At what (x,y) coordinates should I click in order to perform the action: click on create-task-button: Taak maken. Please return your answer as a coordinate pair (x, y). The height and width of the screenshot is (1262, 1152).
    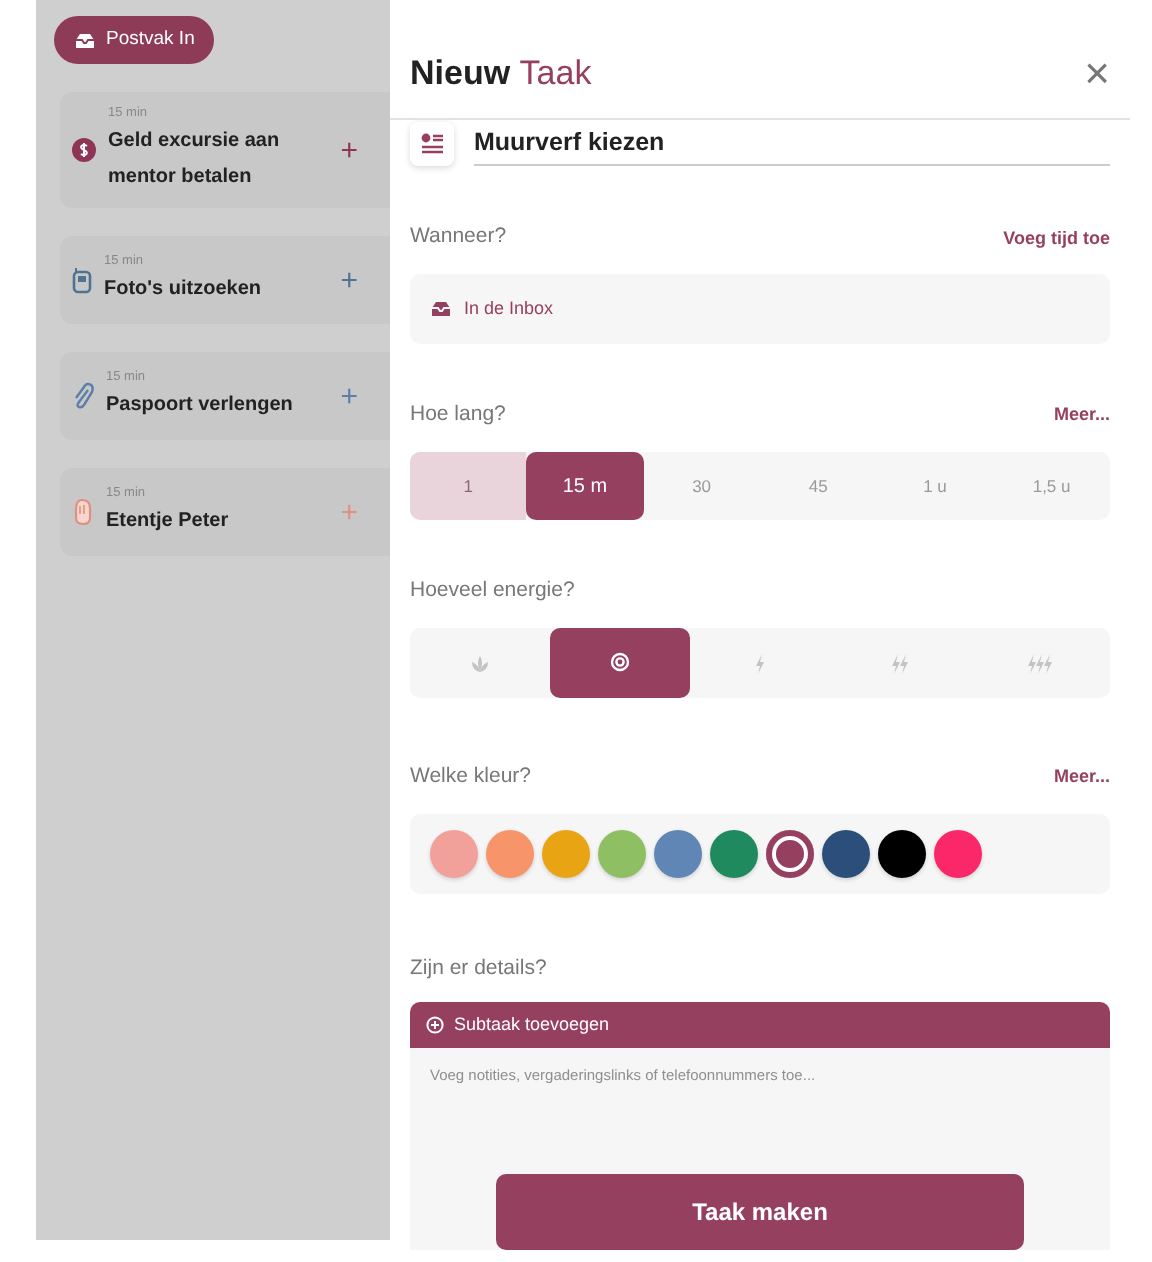
    Looking at the image, I should click on (760, 1212).